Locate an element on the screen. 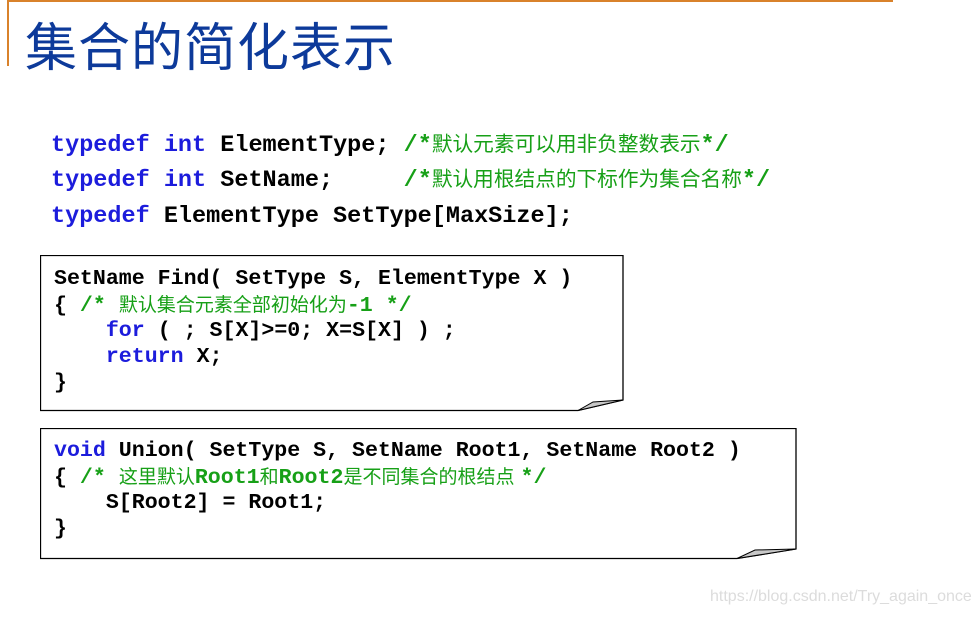 This screenshot has width=979, height=618. code-text: SetName Find( SetType S, ElementType X ) is located at coordinates (313, 279).